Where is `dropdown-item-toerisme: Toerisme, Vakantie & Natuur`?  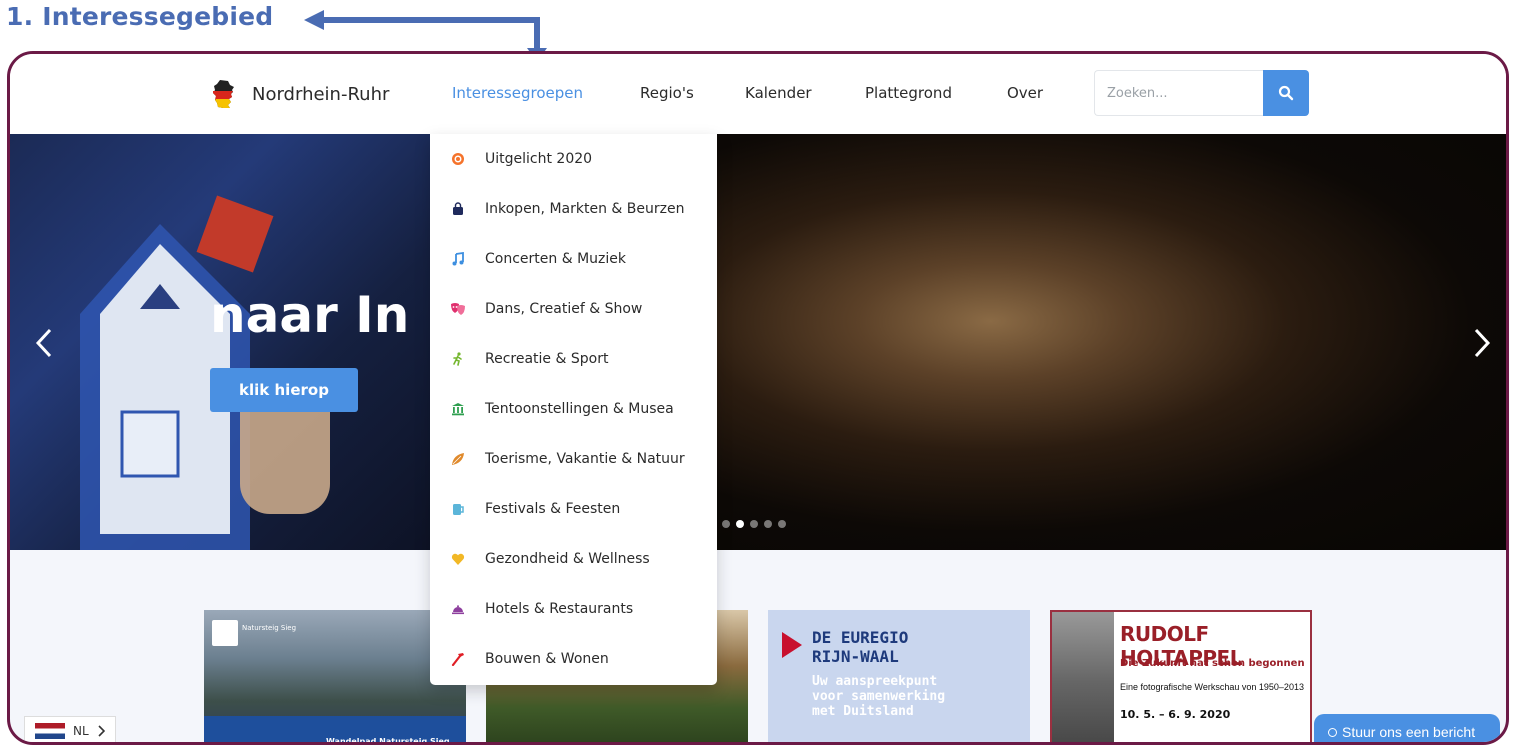
dropdown-item-toerisme: Toerisme, Vakantie & Natuur is located at coordinates (573, 459).